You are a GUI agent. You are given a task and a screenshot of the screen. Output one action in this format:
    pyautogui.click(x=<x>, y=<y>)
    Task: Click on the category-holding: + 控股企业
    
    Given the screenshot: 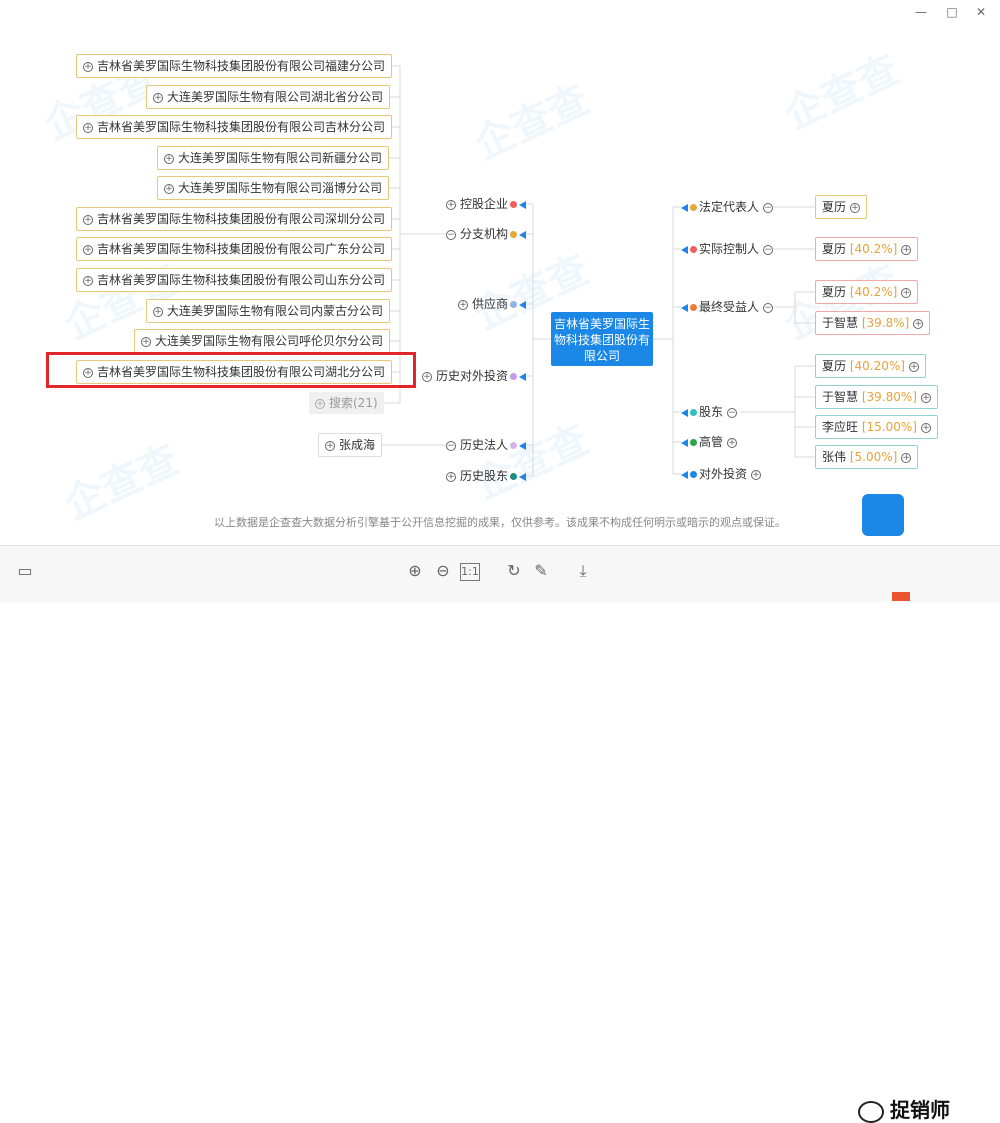 What is the action you would take?
    pyautogui.click(x=486, y=204)
    